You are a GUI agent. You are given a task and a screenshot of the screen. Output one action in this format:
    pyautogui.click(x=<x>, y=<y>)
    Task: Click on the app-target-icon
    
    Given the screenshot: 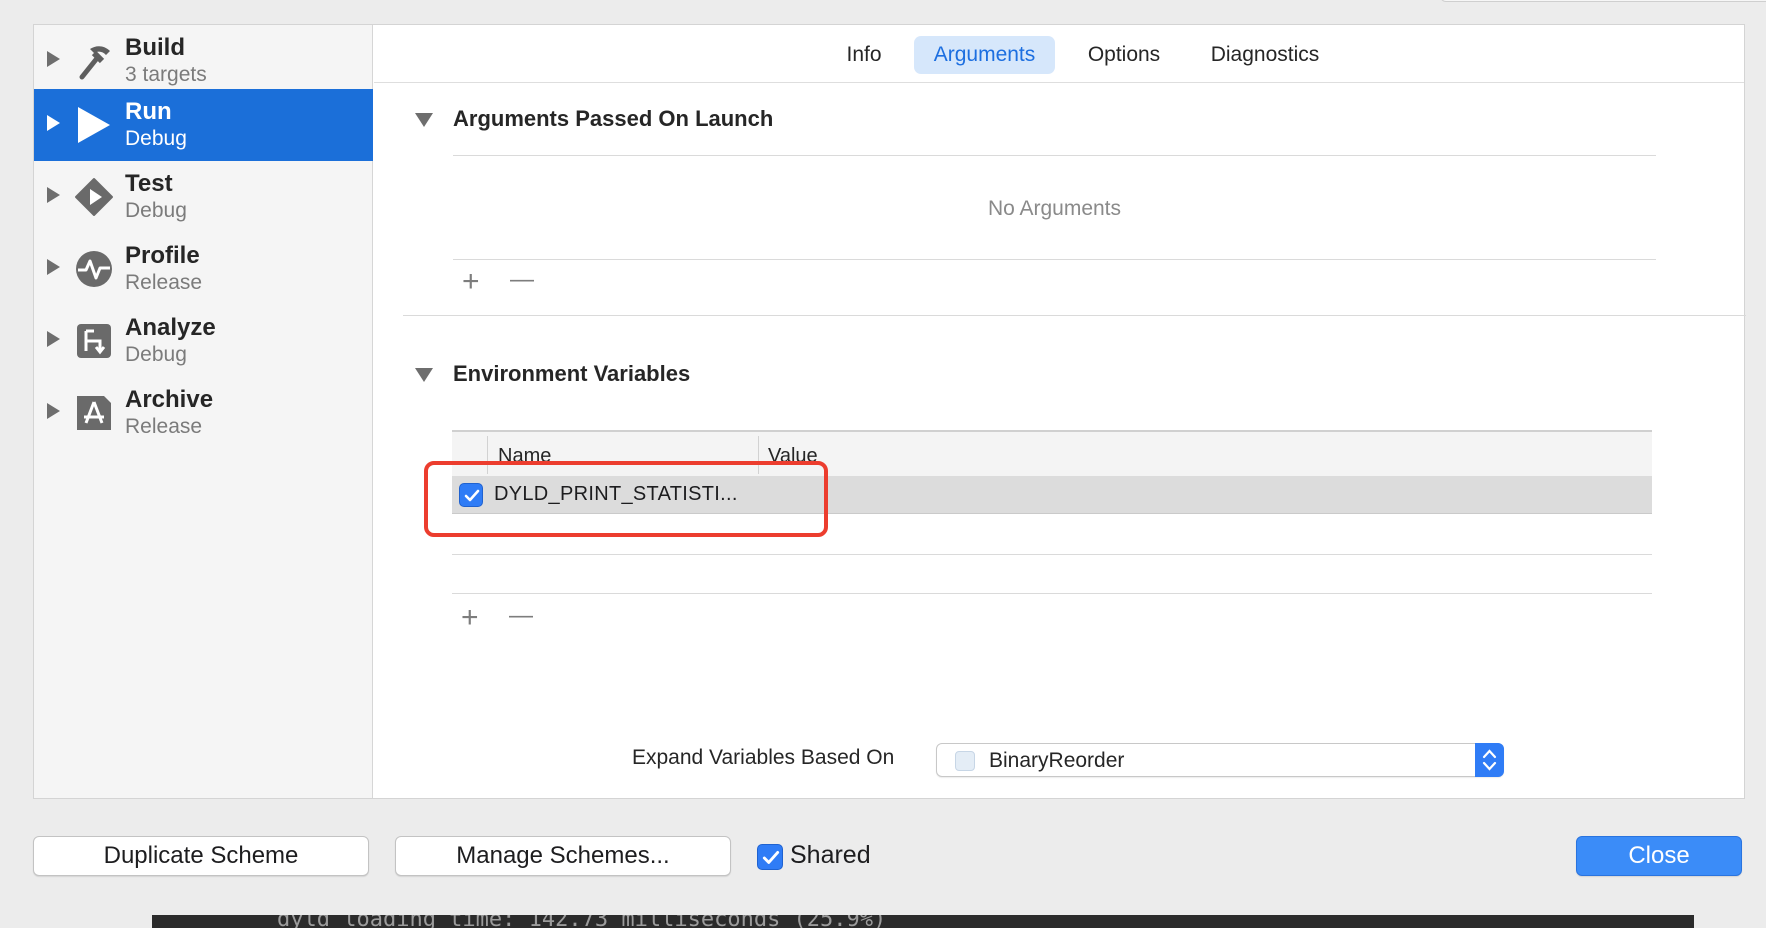 What is the action you would take?
    pyautogui.click(x=965, y=761)
    